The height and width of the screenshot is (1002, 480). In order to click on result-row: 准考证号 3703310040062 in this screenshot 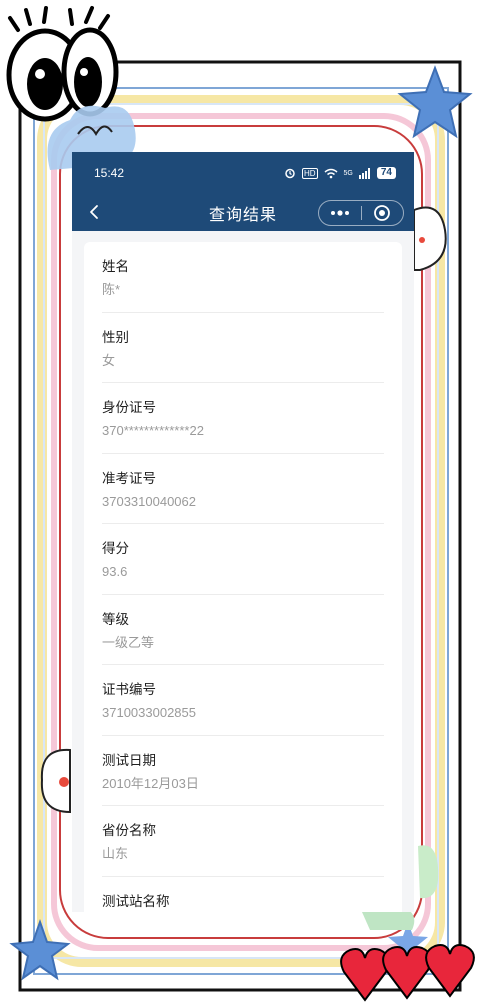, I will do `click(243, 489)`.